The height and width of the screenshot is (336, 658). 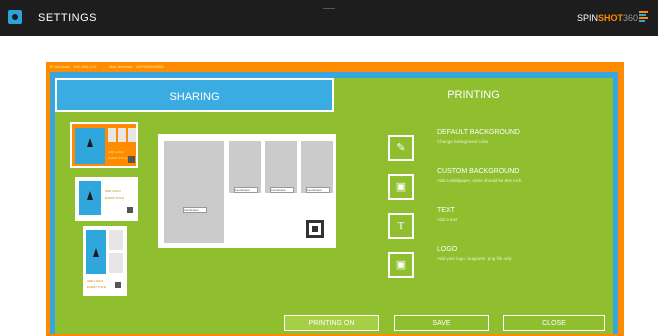 I want to click on layout-select-2: Landscape, so click(x=246, y=190).